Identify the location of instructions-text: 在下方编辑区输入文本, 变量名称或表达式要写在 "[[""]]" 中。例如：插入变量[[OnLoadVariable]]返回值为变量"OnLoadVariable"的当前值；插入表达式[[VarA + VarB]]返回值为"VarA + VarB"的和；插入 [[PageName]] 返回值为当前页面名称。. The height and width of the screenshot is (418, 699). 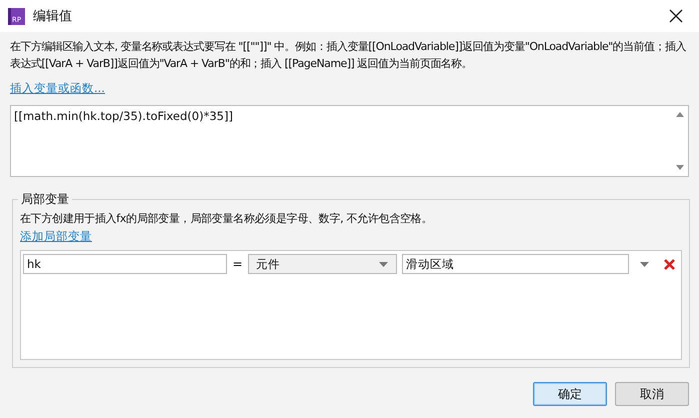
(348, 55).